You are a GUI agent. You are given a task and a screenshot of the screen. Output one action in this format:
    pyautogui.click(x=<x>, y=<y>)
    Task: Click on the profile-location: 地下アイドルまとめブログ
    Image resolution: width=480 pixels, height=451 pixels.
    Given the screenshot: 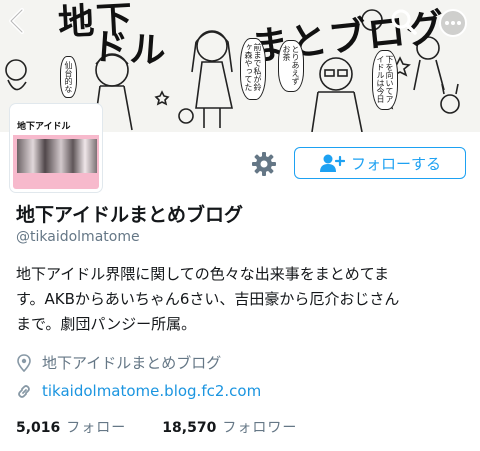 What is the action you would take?
    pyautogui.click(x=118, y=362)
    